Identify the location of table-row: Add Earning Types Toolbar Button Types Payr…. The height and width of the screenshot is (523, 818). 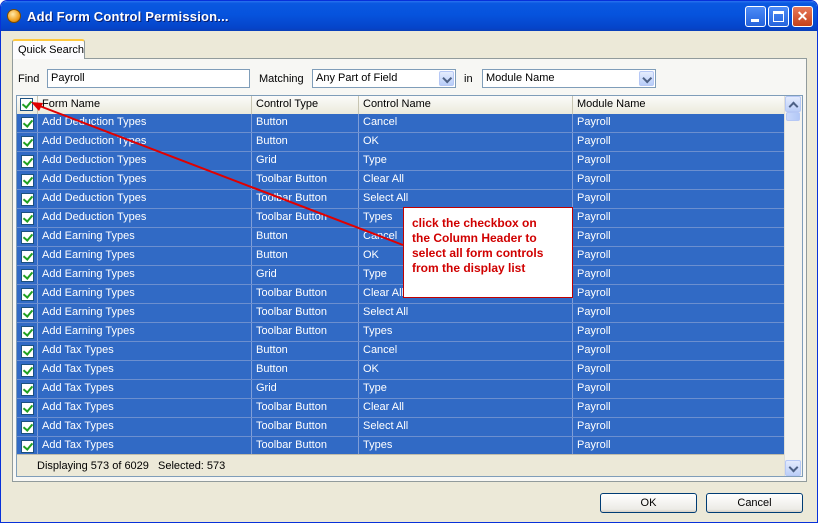
(401, 332).